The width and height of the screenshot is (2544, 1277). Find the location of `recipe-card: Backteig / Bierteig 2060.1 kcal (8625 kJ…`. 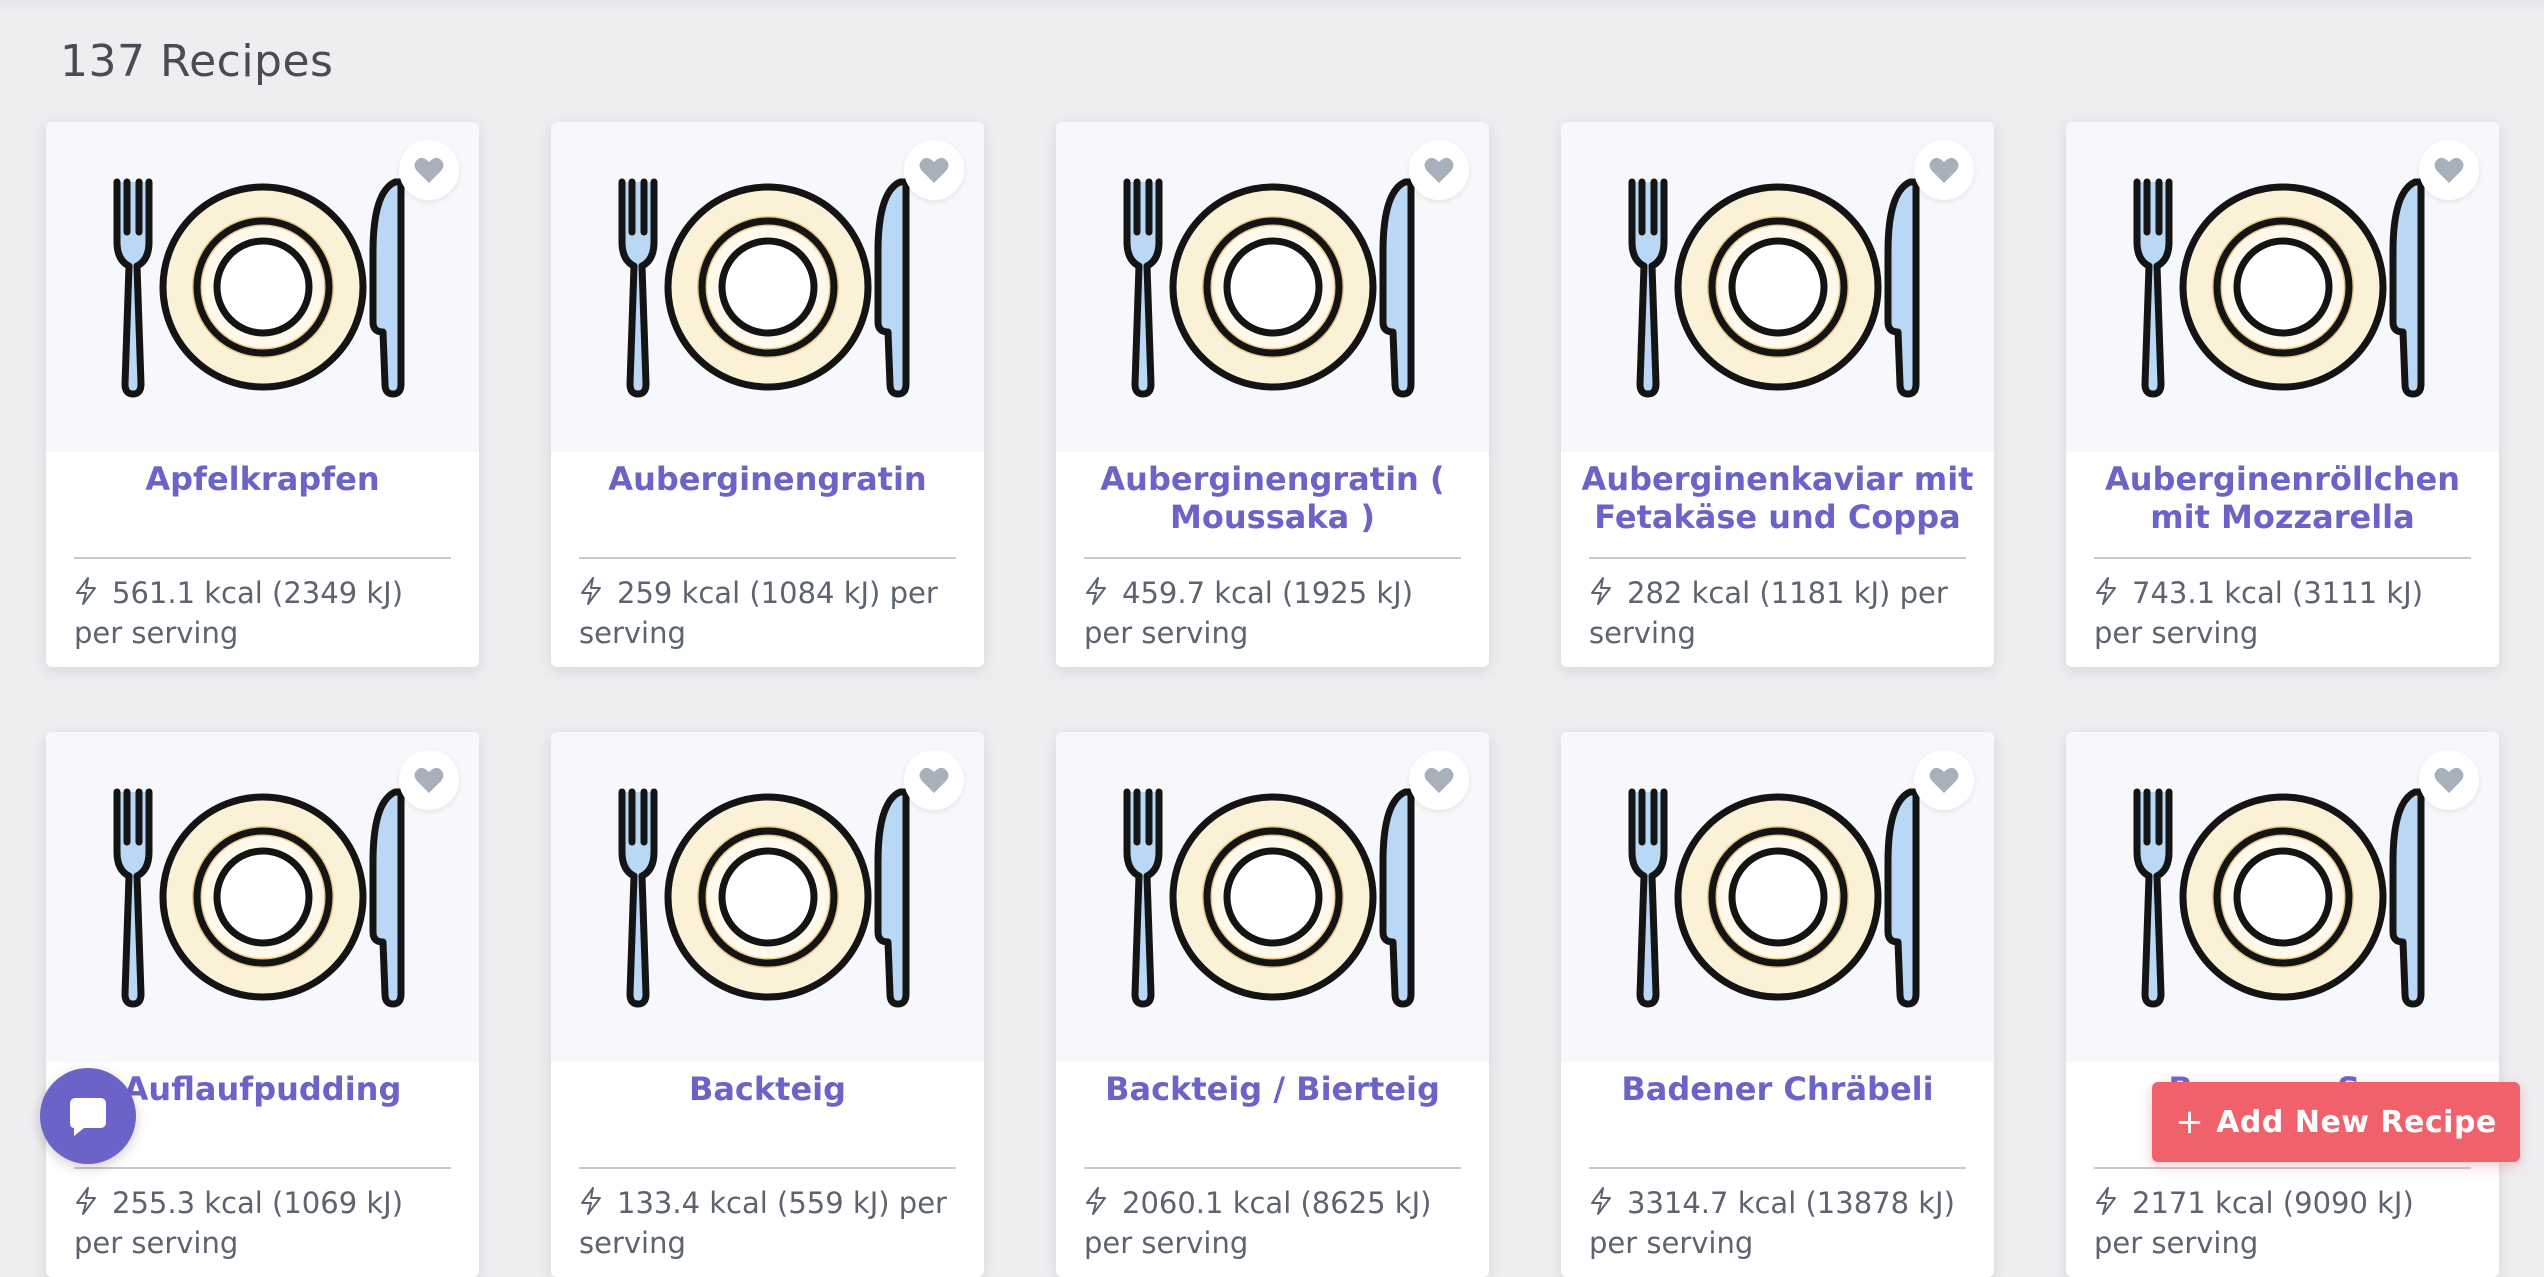

recipe-card: Backteig / Bierteig 2060.1 kcal (8625 kJ… is located at coordinates (1272, 1004).